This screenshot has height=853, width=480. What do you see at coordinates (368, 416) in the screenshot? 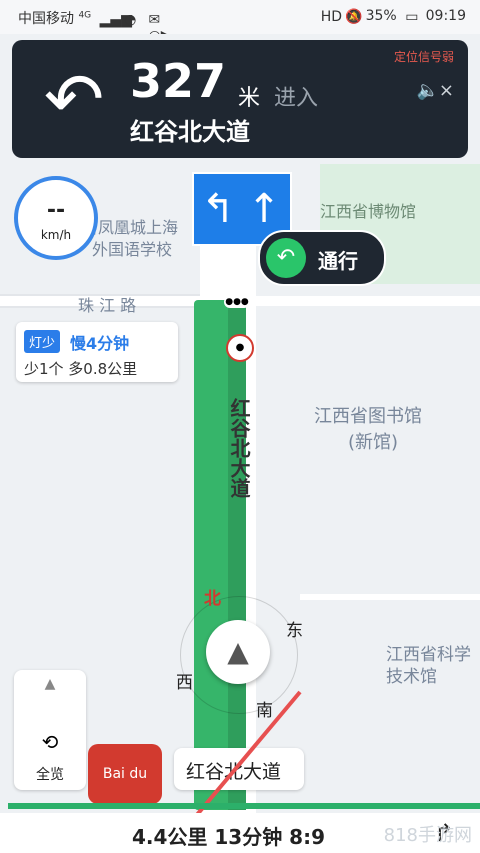
I see `map-label: 江西省图书馆` at bounding box center [368, 416].